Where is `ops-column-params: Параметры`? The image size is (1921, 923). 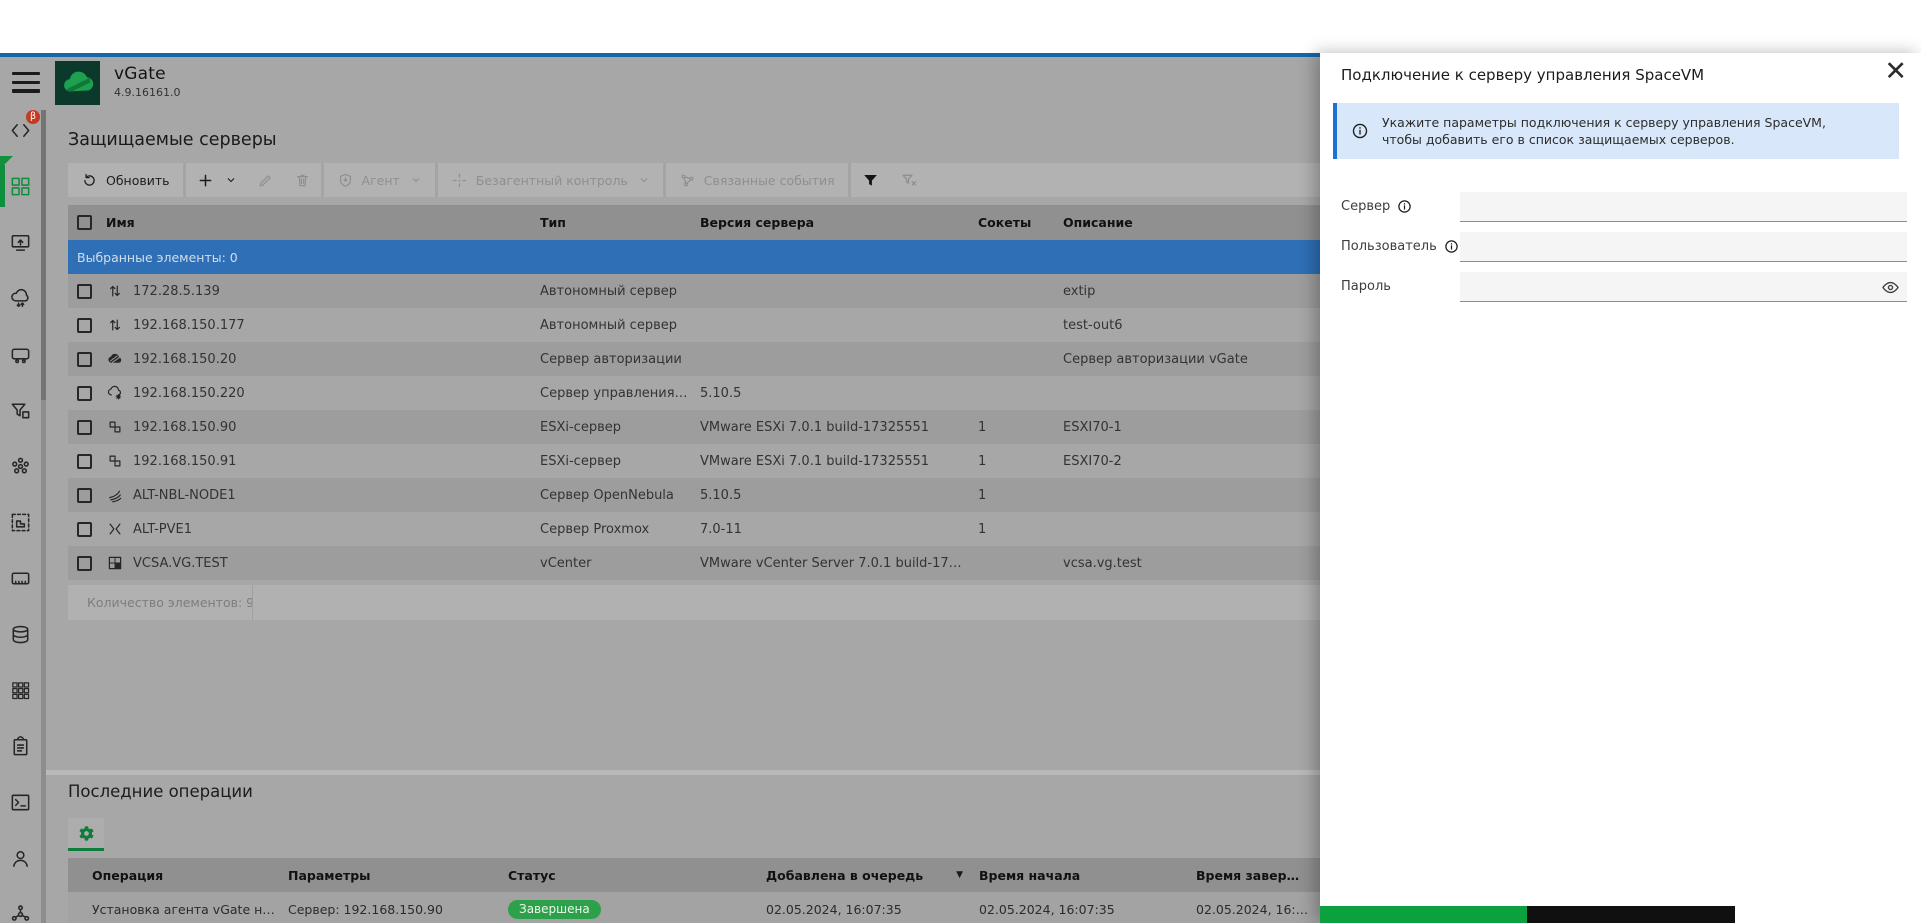
ops-column-params: Параметры is located at coordinates (398, 875).